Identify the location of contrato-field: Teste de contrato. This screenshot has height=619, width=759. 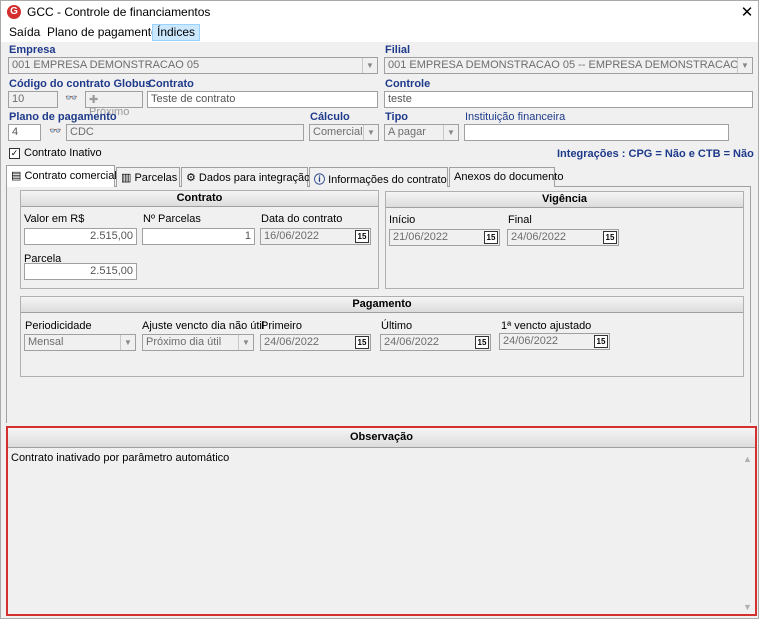
(262, 99).